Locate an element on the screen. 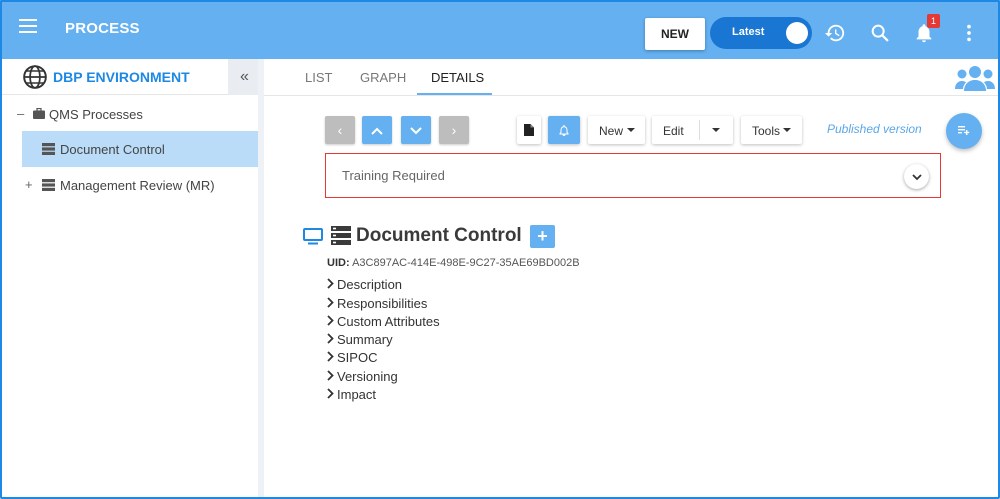 The height and width of the screenshot is (499, 1000). next-button: › is located at coordinates (454, 130).